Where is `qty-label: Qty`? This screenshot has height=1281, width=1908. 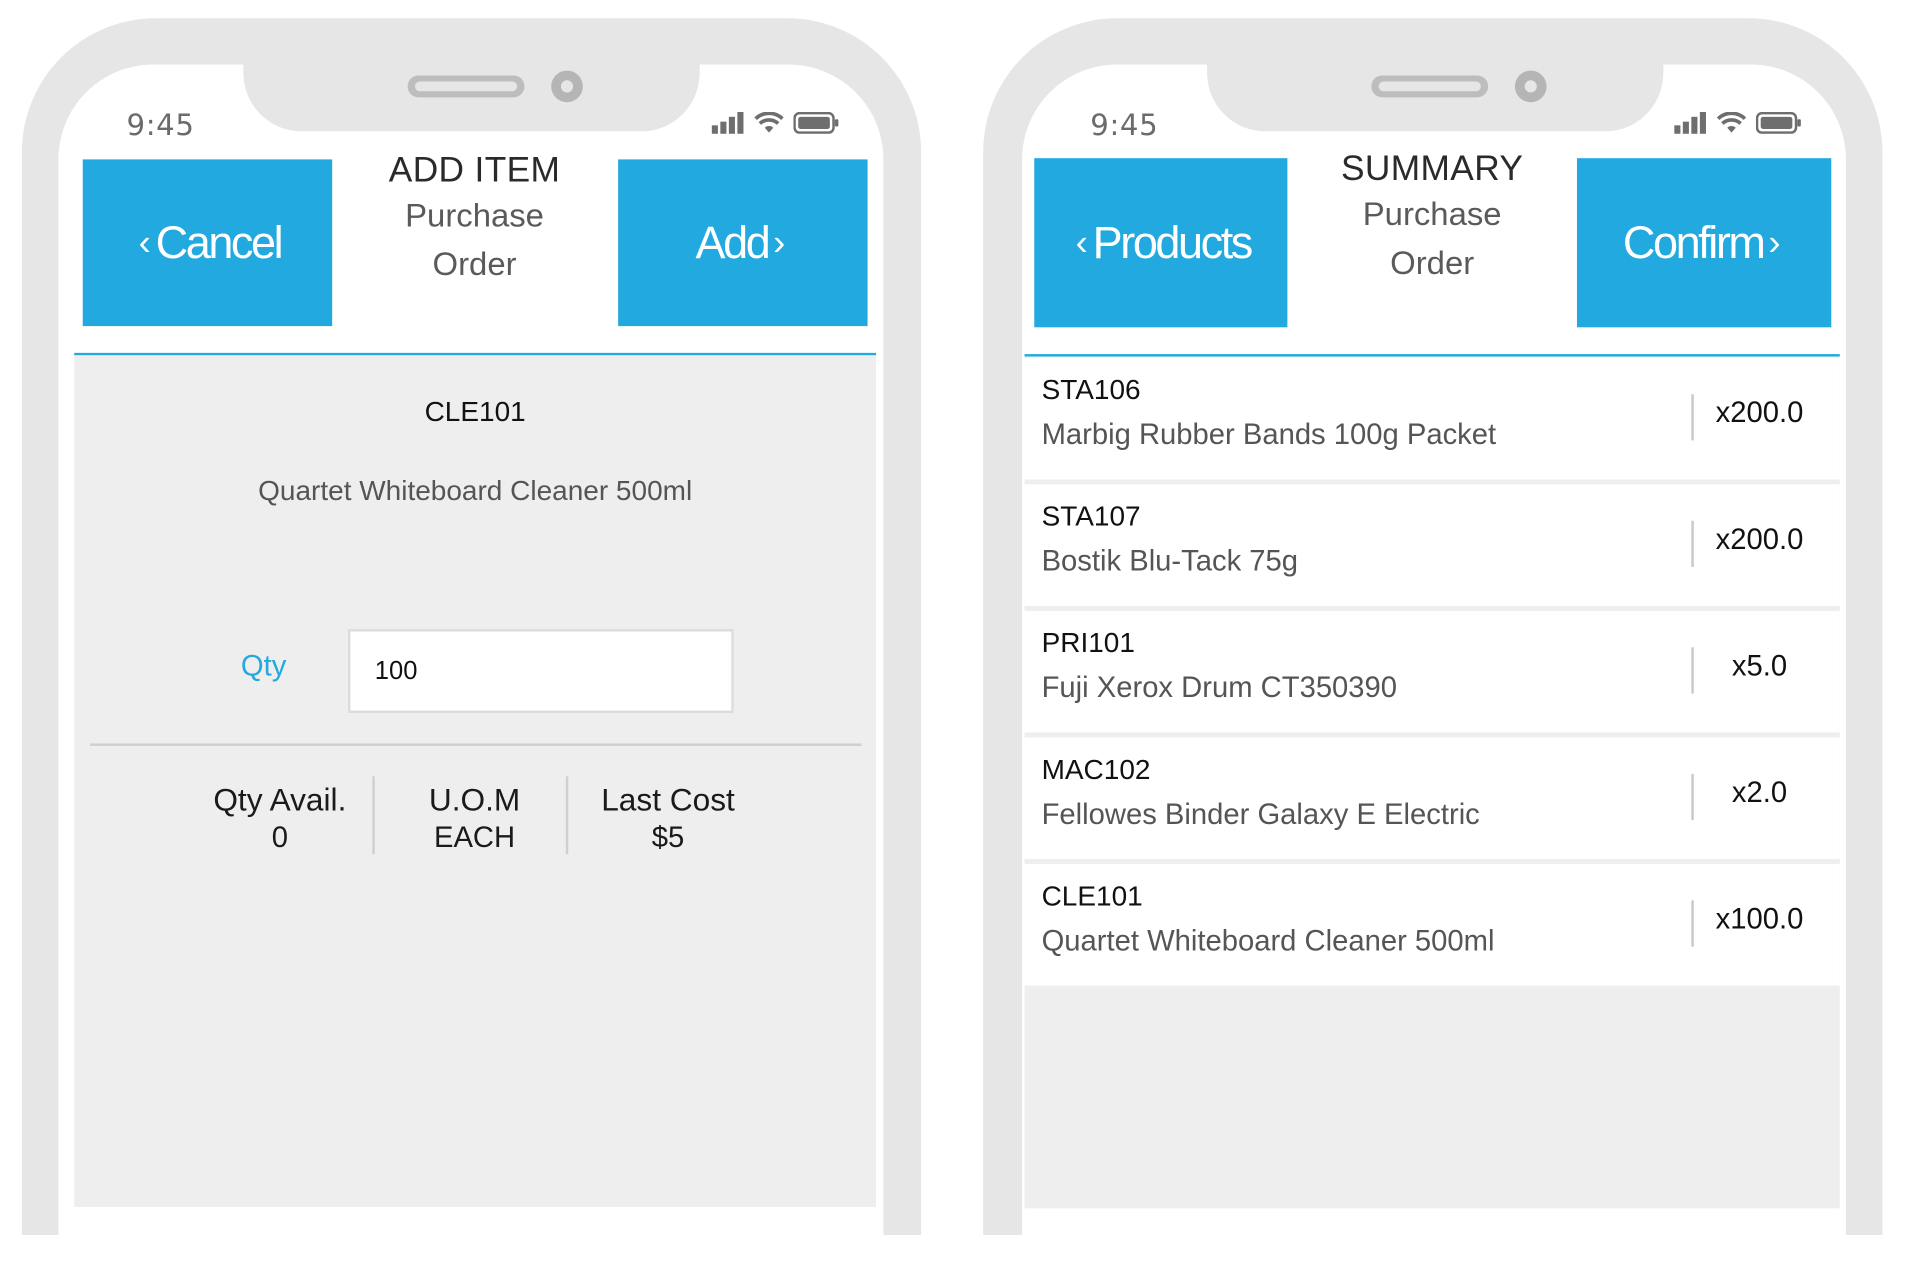 qty-label: Qty is located at coordinates (263, 666).